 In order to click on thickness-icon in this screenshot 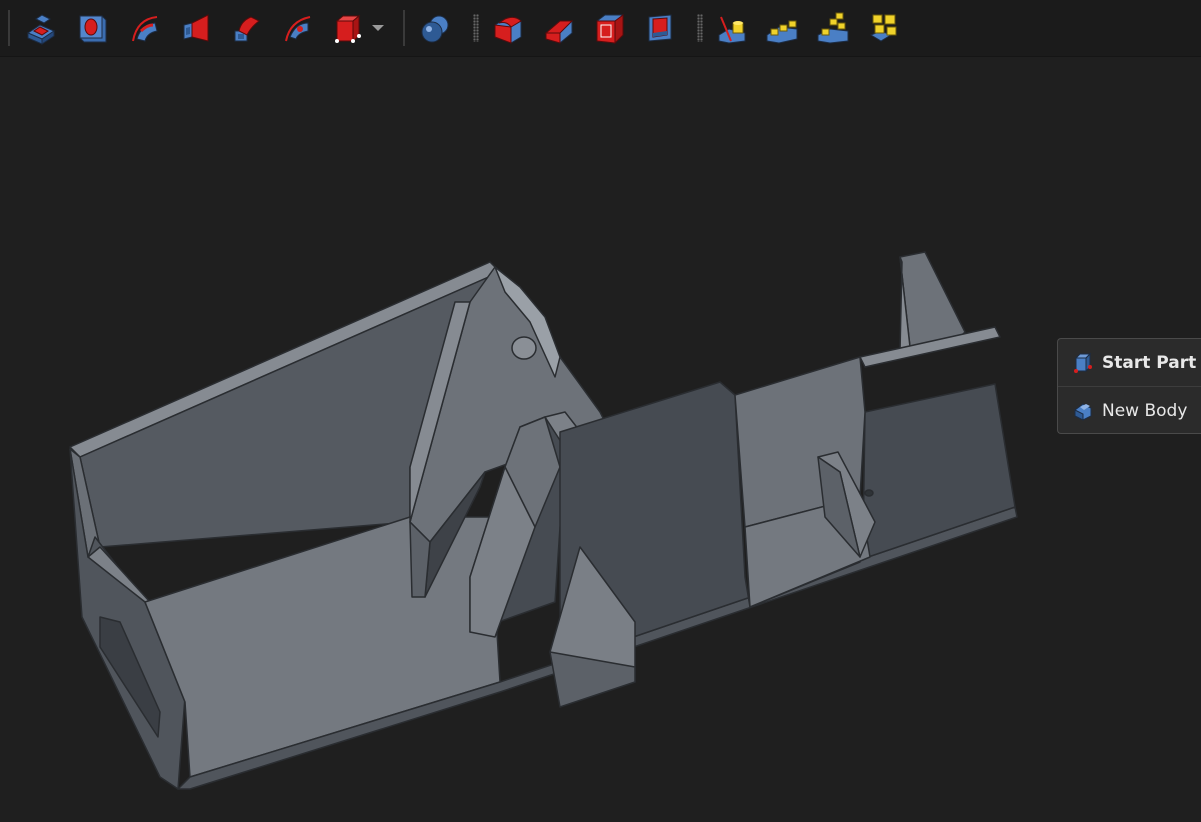, I will do `click(660, 28)`.